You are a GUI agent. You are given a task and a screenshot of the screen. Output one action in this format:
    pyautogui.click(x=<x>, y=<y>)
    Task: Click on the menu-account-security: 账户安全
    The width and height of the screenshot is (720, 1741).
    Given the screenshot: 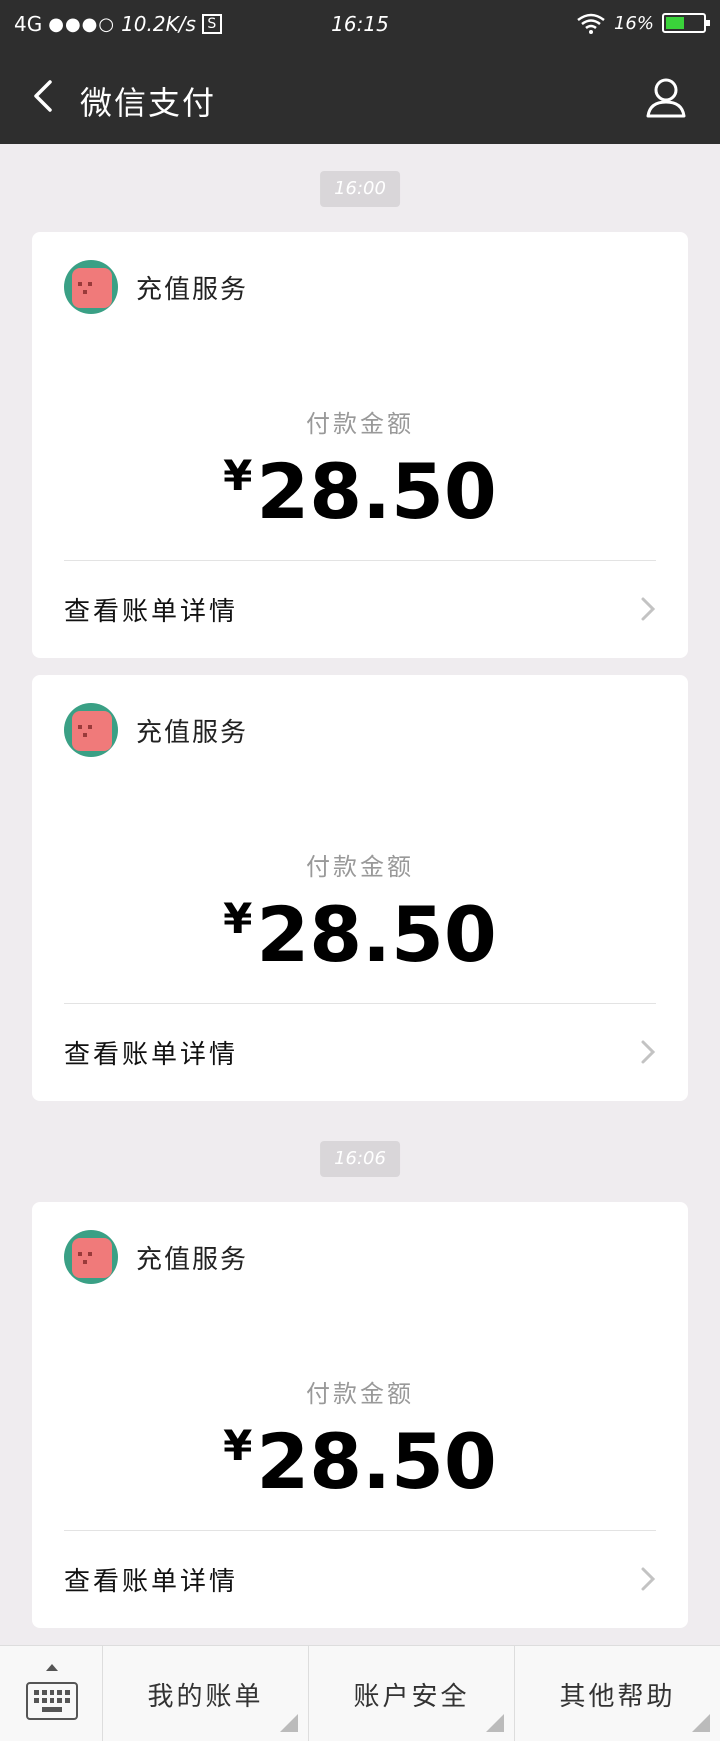 What is the action you would take?
    pyautogui.click(x=412, y=1693)
    